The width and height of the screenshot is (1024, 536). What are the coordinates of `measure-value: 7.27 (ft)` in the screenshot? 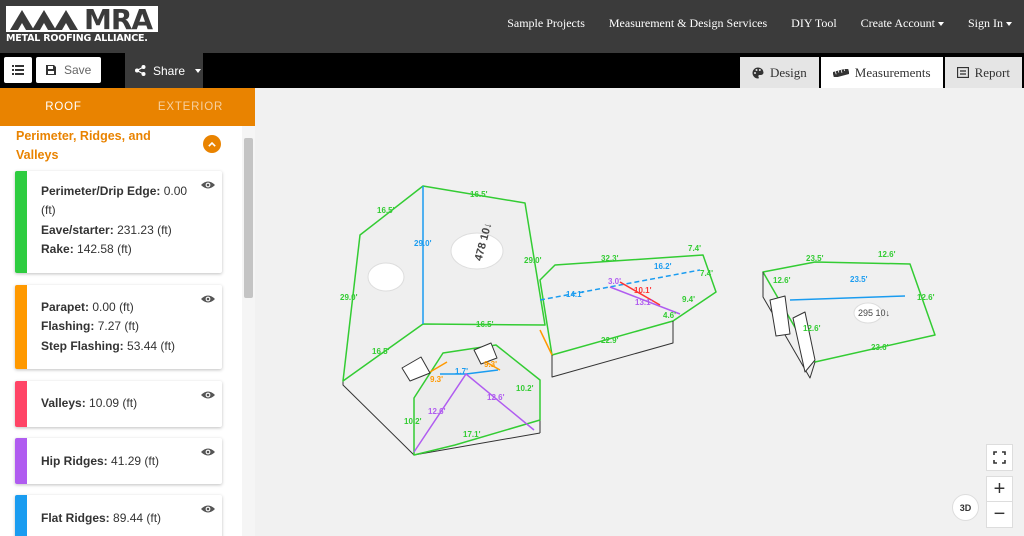 It's located at (118, 326).